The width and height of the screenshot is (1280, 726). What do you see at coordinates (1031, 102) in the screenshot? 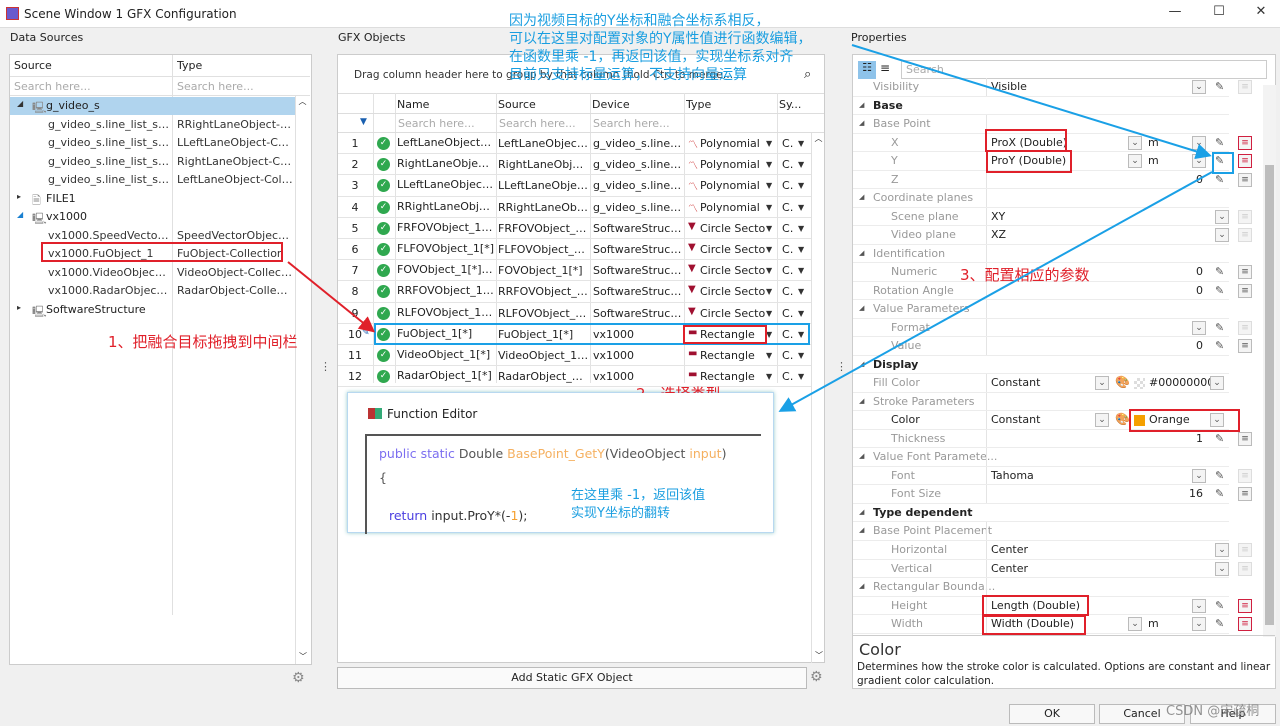
I see `top-note-arrow` at bounding box center [1031, 102].